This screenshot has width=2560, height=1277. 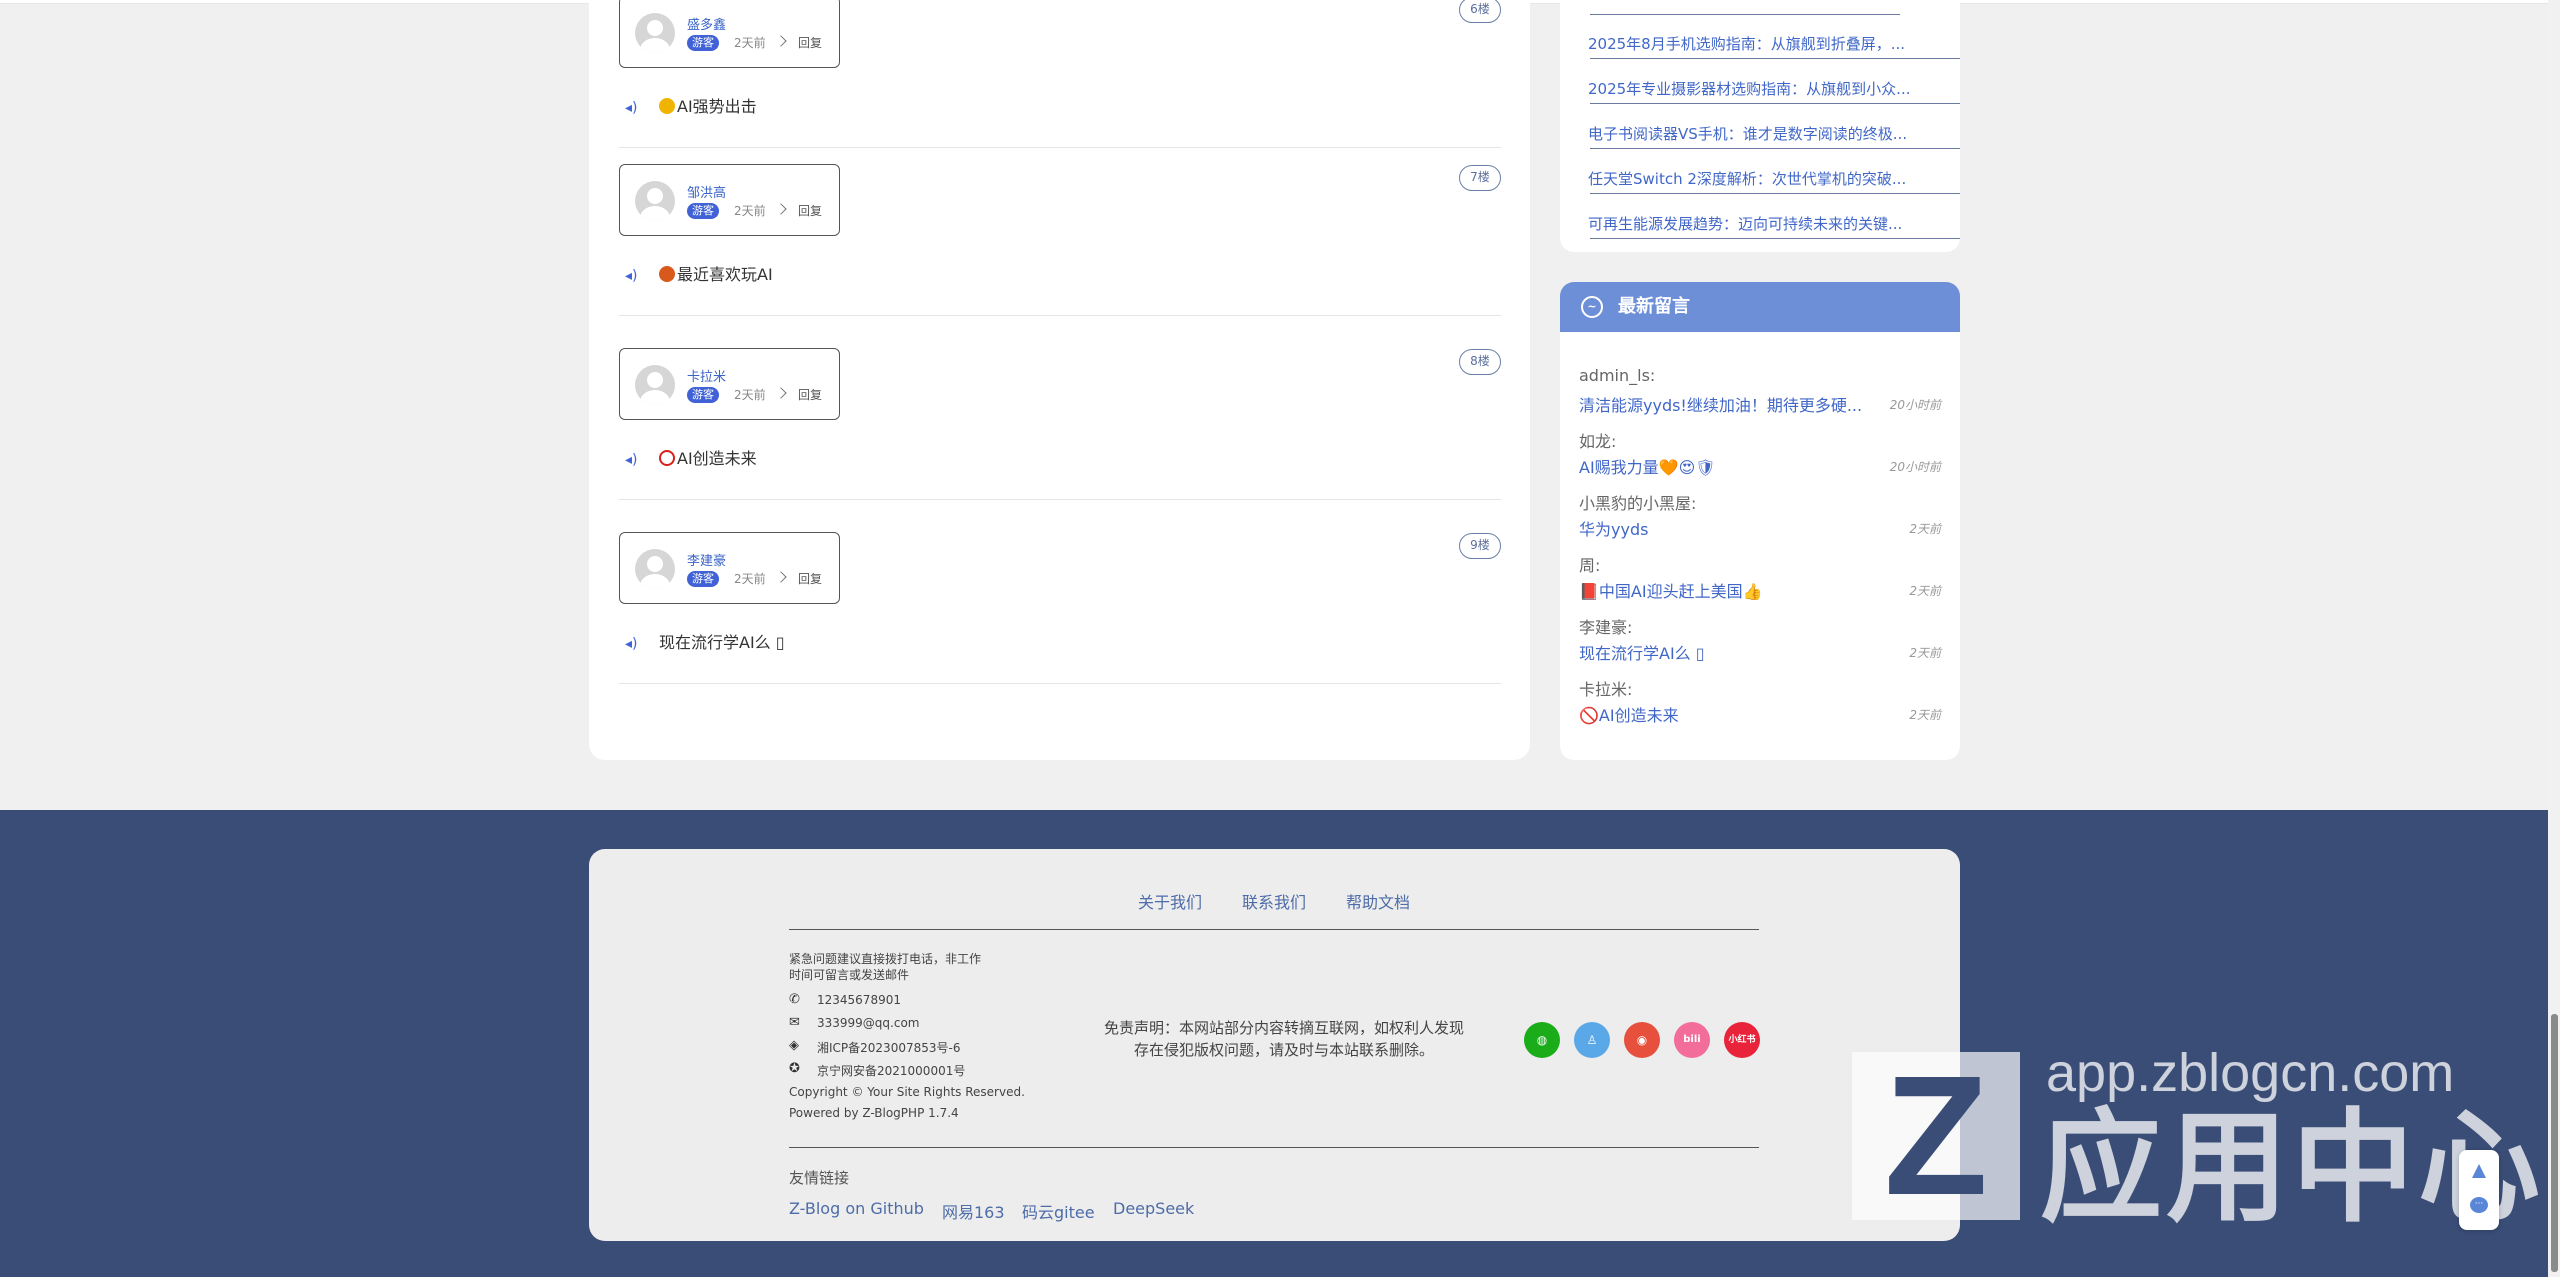 What do you see at coordinates (729, 34) in the screenshot?
I see `comment-user-box: 盛多鑫 游客 2天前 回复` at bounding box center [729, 34].